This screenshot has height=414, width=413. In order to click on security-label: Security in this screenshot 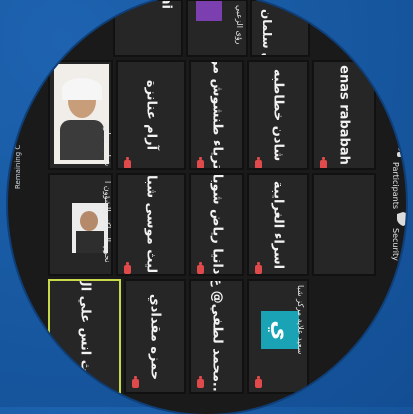, I will do `click(395, 244)`.